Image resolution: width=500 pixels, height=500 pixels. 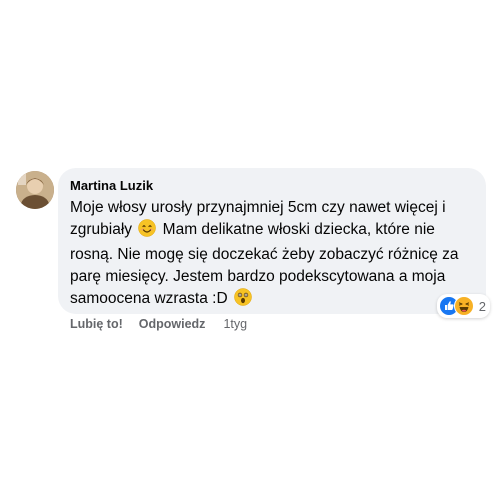 I want to click on comment-author: Martina Luzik, so click(x=272, y=186).